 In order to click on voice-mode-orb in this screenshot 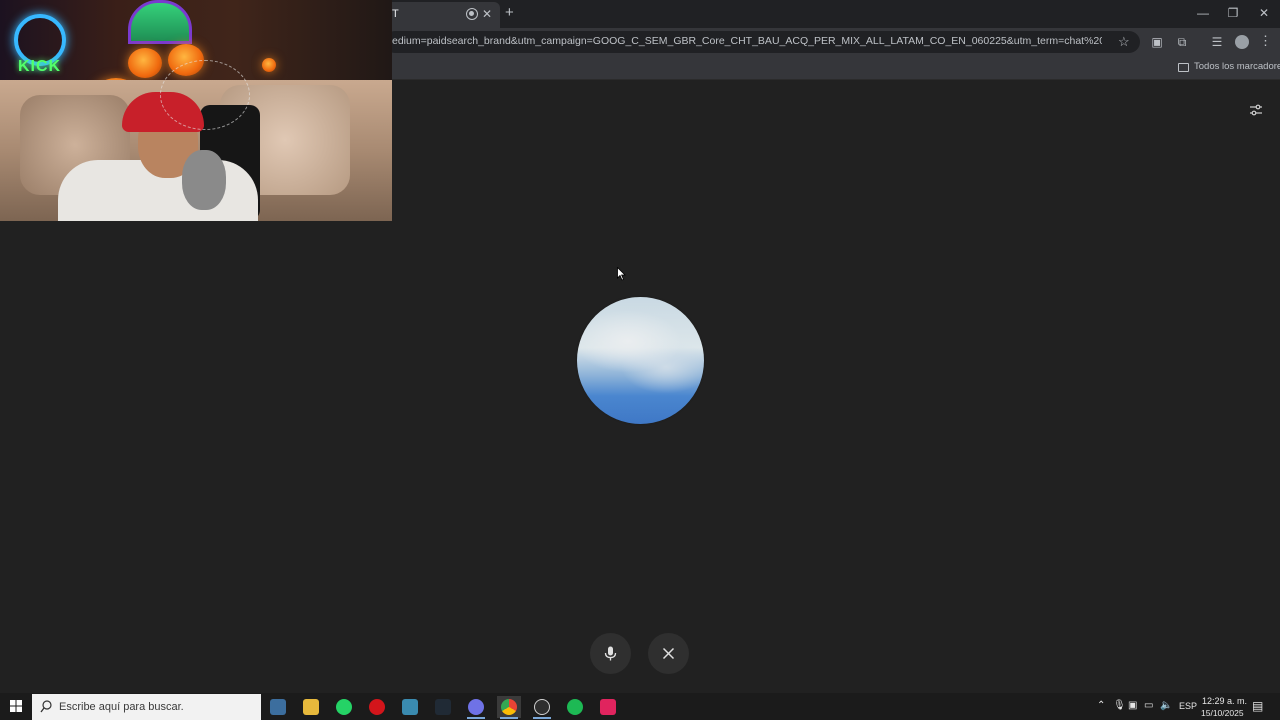, I will do `click(640, 360)`.